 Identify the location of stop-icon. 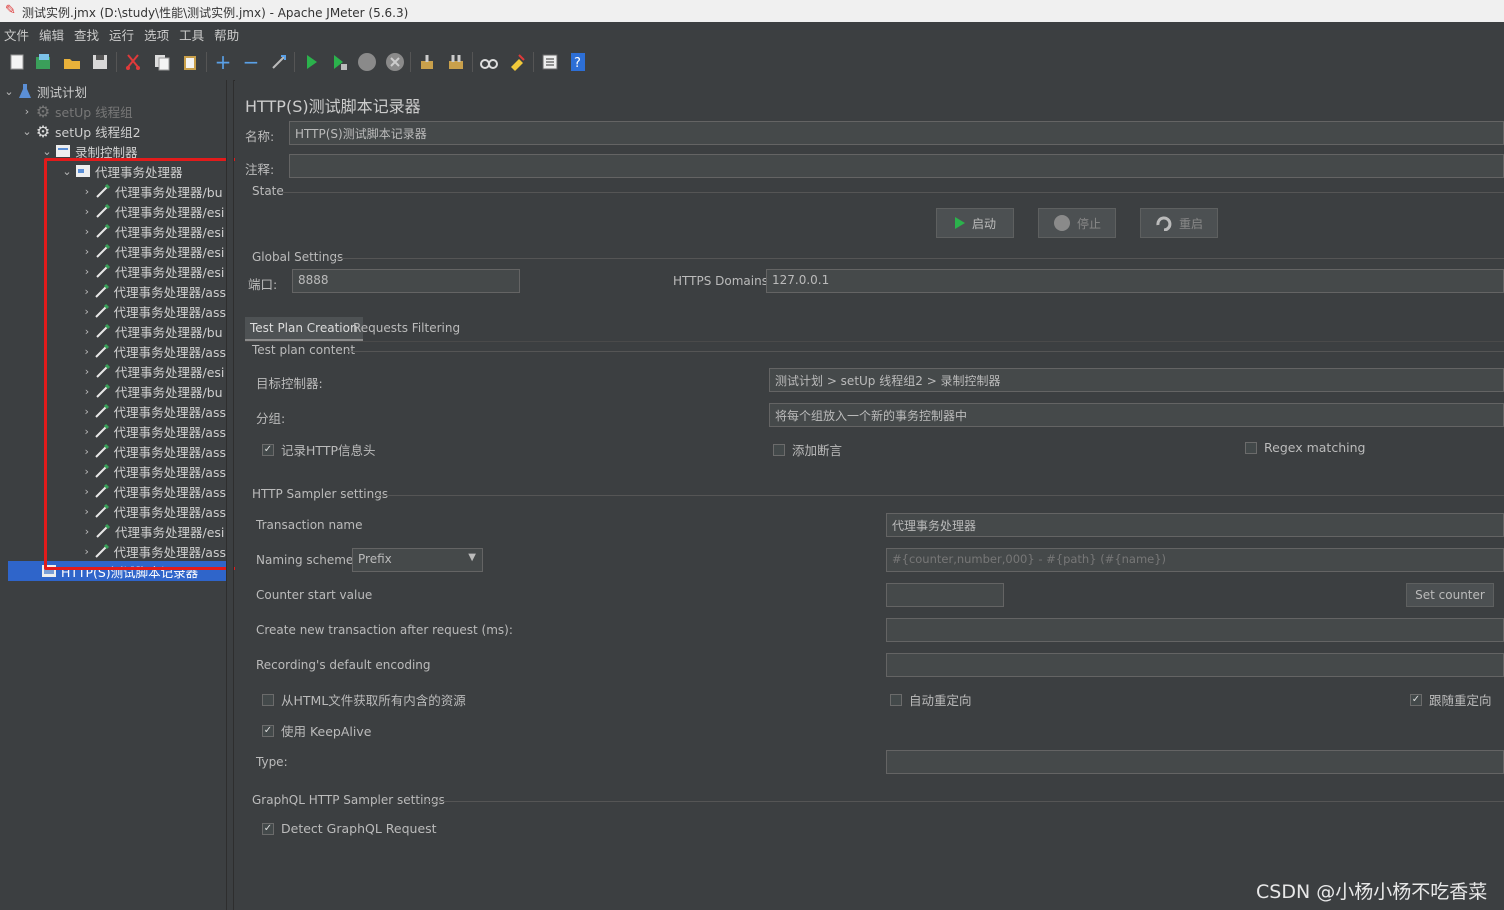
(367, 62).